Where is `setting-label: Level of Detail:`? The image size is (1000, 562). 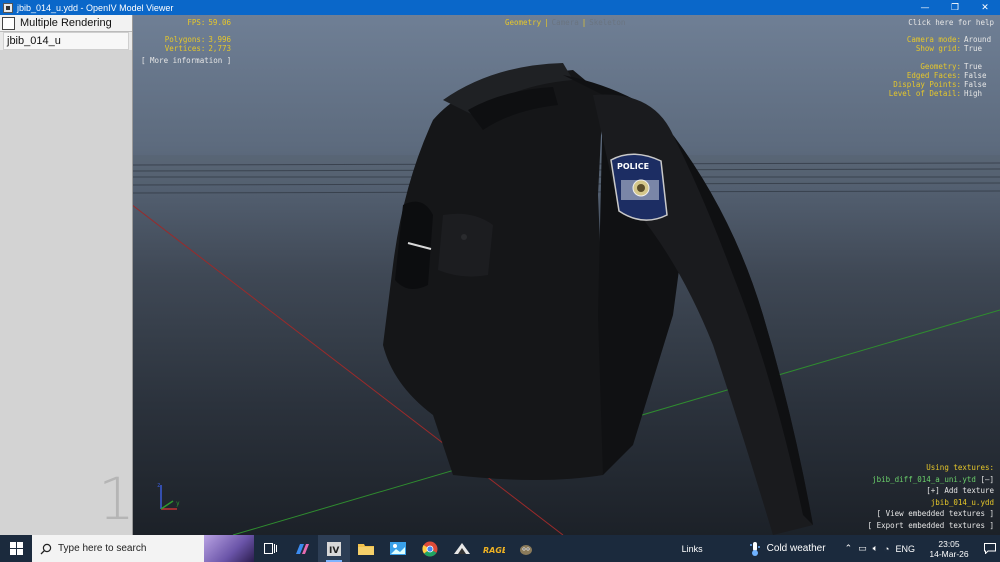 setting-label: Level of Detail: is located at coordinates (924, 93).